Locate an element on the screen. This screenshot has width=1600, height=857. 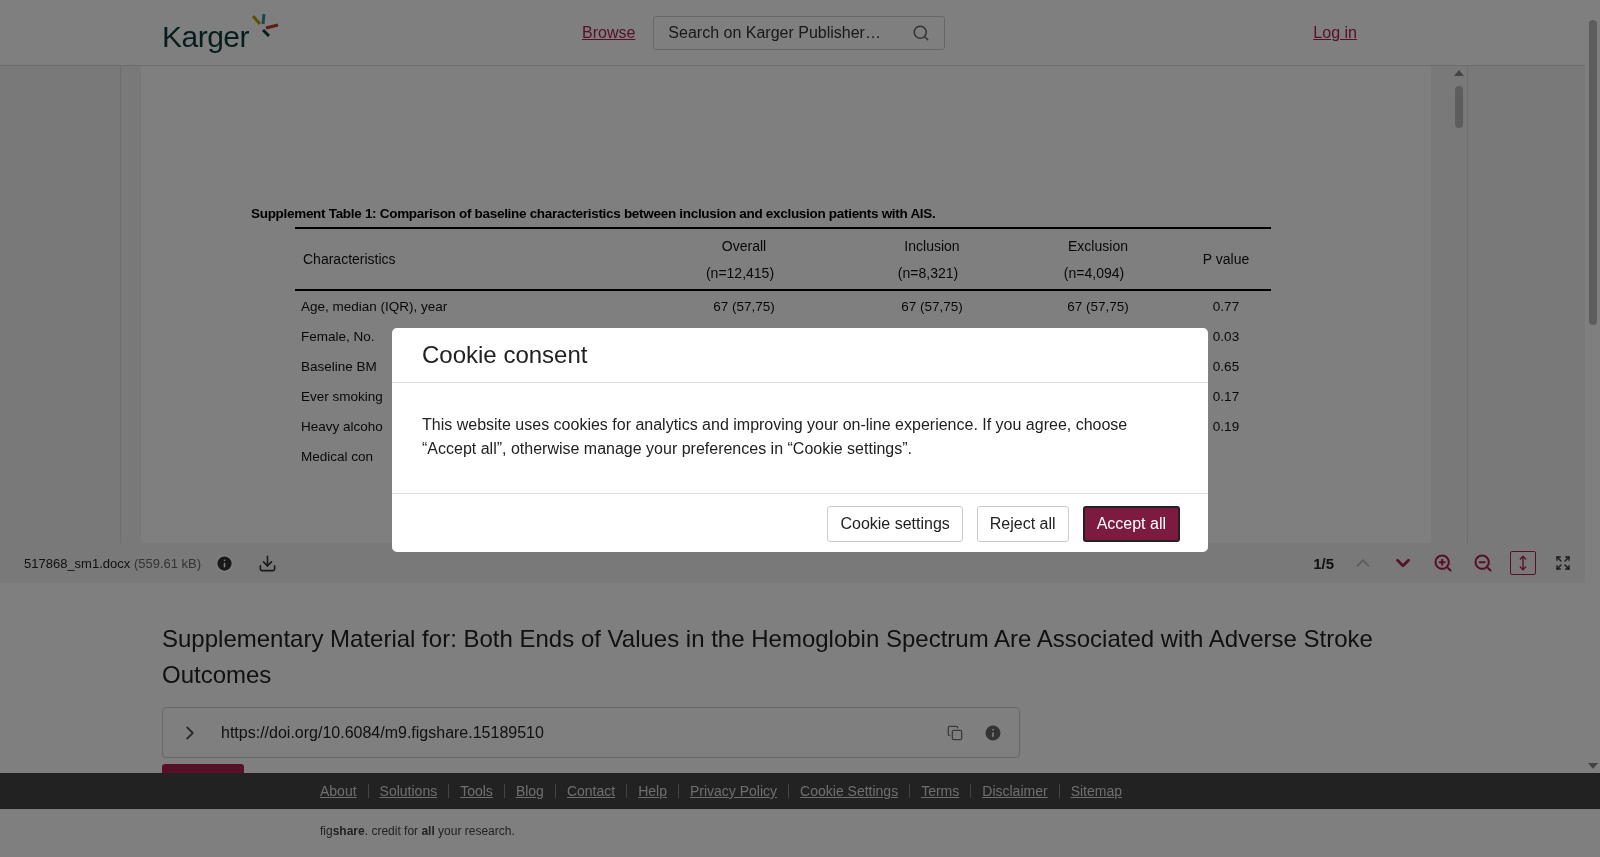
download-button is located at coordinates (268, 563).